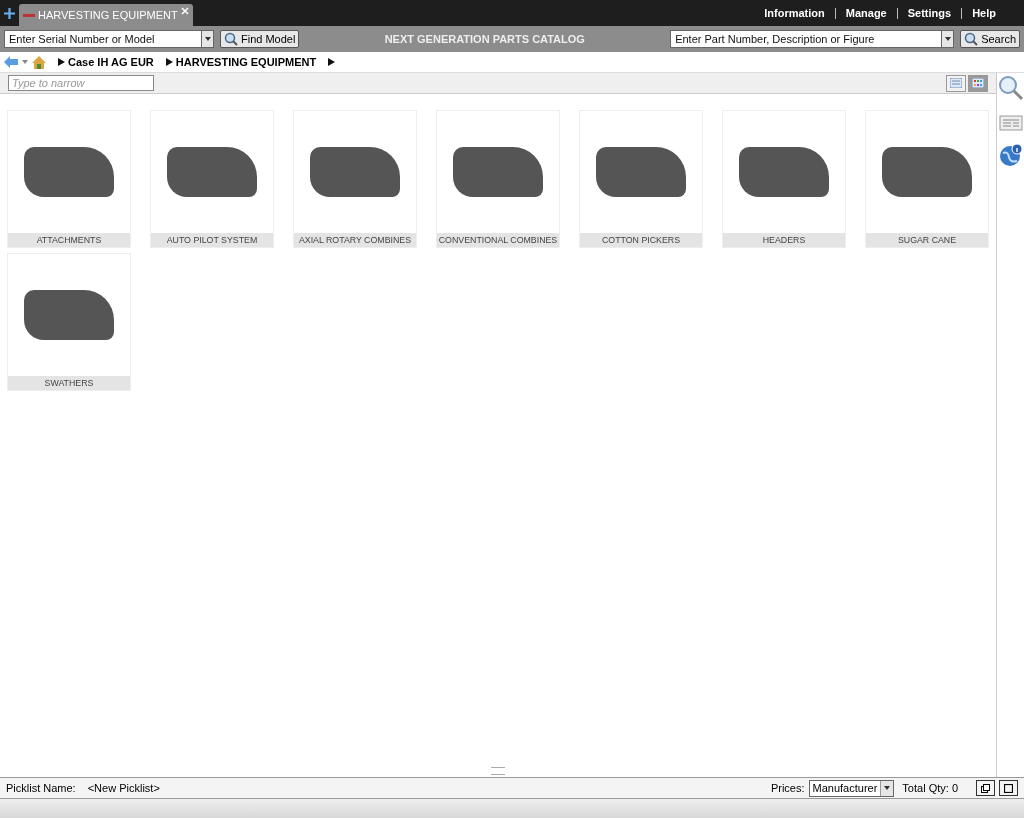  I want to click on plus-icon, so click(9, 13).